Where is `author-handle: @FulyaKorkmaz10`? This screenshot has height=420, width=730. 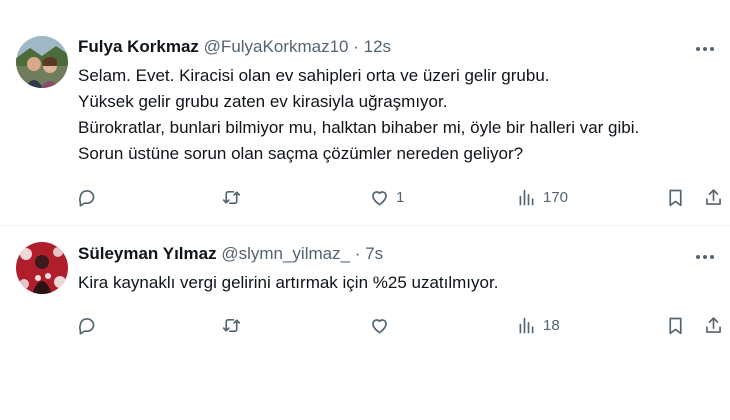 author-handle: @FulyaKorkmaz10 is located at coordinates (276, 46).